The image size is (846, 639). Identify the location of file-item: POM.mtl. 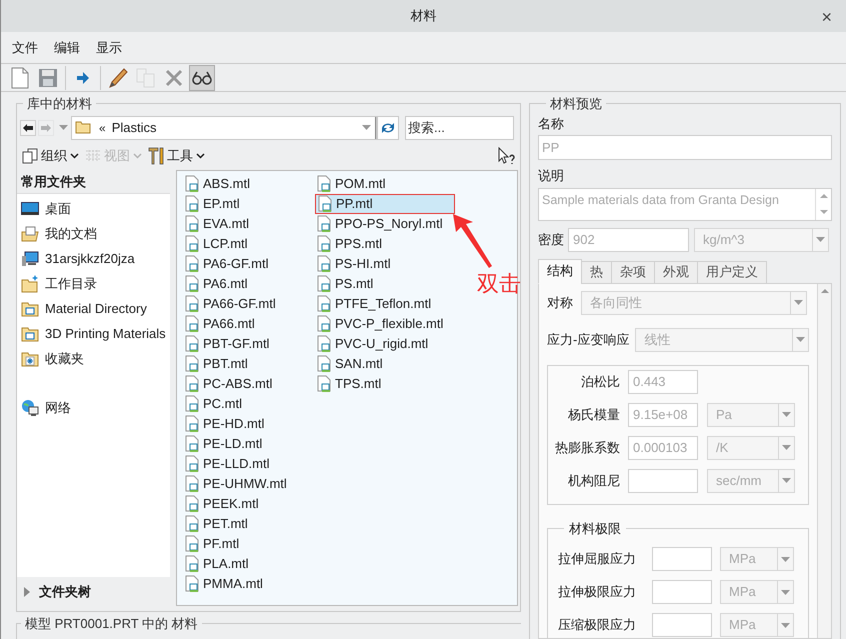
(351, 184).